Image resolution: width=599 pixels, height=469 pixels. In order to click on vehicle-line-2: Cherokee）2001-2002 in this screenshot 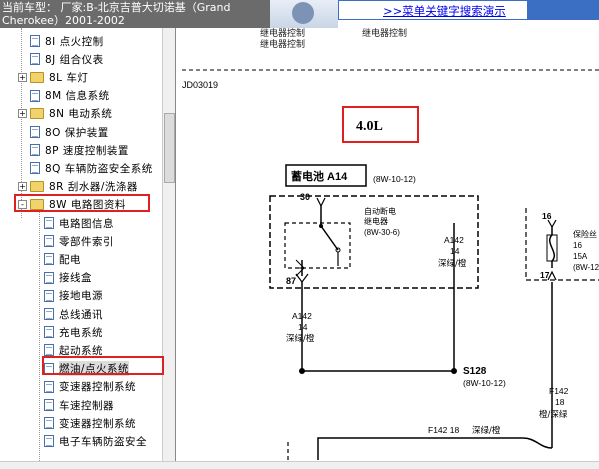, I will do `click(63, 20)`.